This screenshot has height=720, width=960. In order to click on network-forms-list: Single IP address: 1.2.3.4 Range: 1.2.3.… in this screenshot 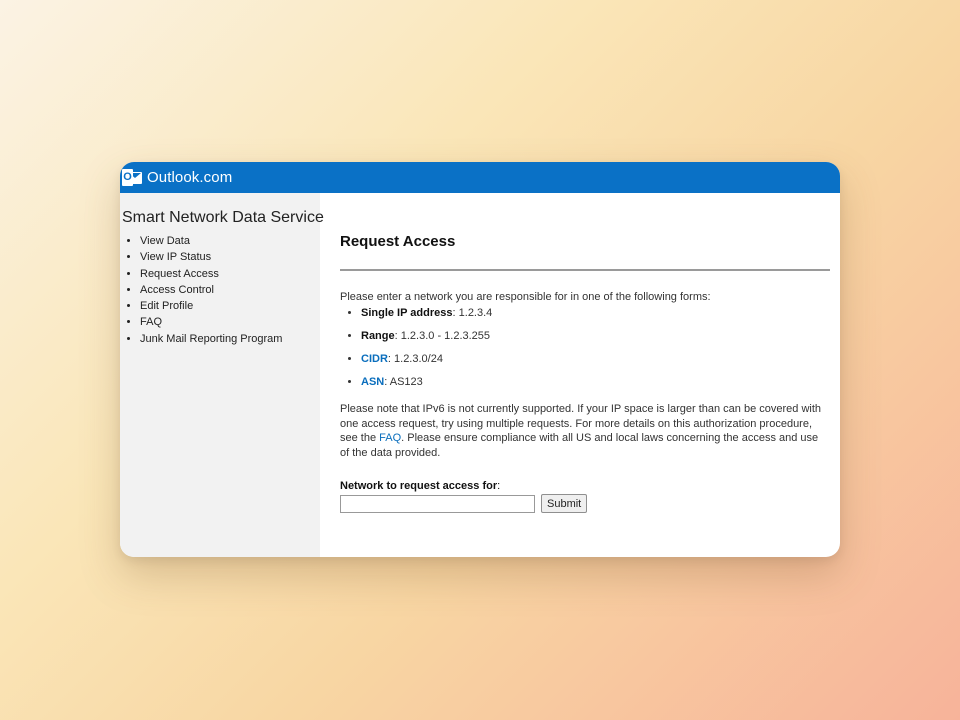, I will do `click(585, 348)`.